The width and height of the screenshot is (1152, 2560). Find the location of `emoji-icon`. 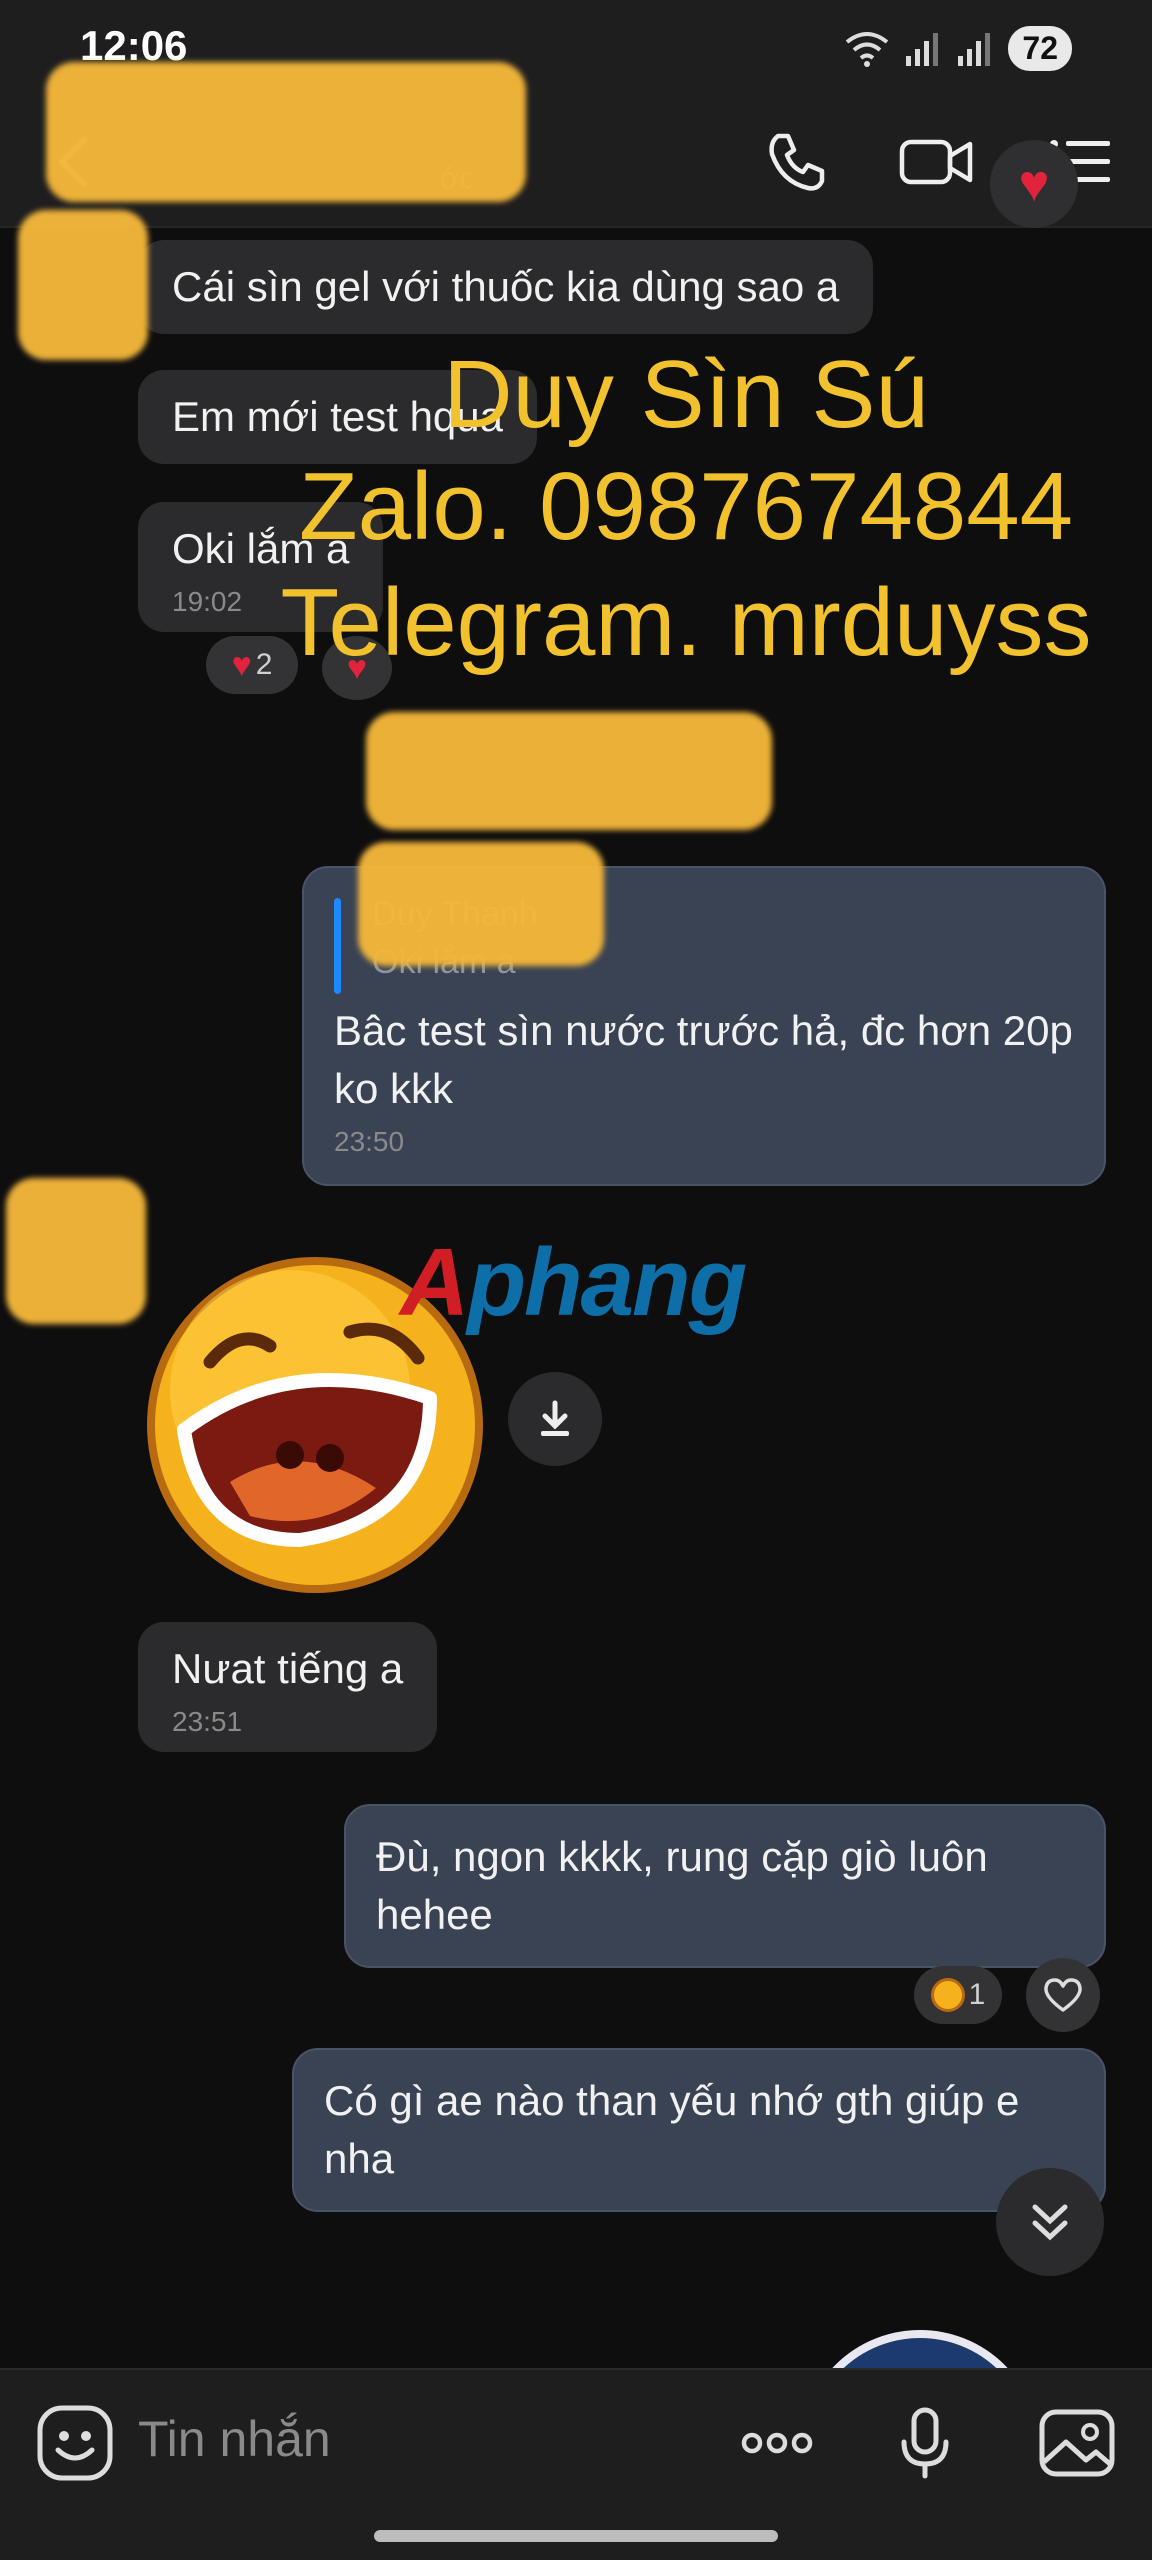

emoji-icon is located at coordinates (75, 2443).